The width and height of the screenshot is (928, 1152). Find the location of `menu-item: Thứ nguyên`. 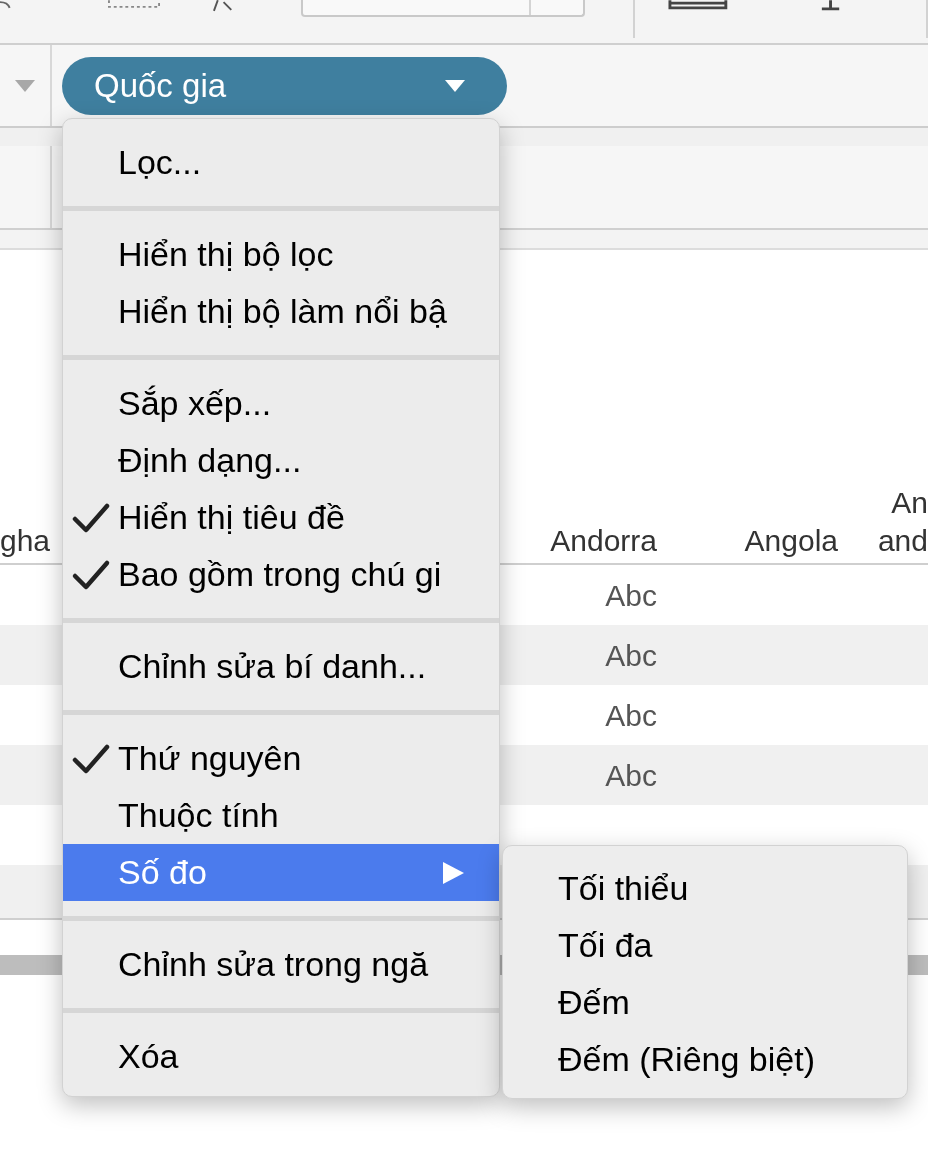

menu-item: Thứ nguyên is located at coordinates (281, 758).